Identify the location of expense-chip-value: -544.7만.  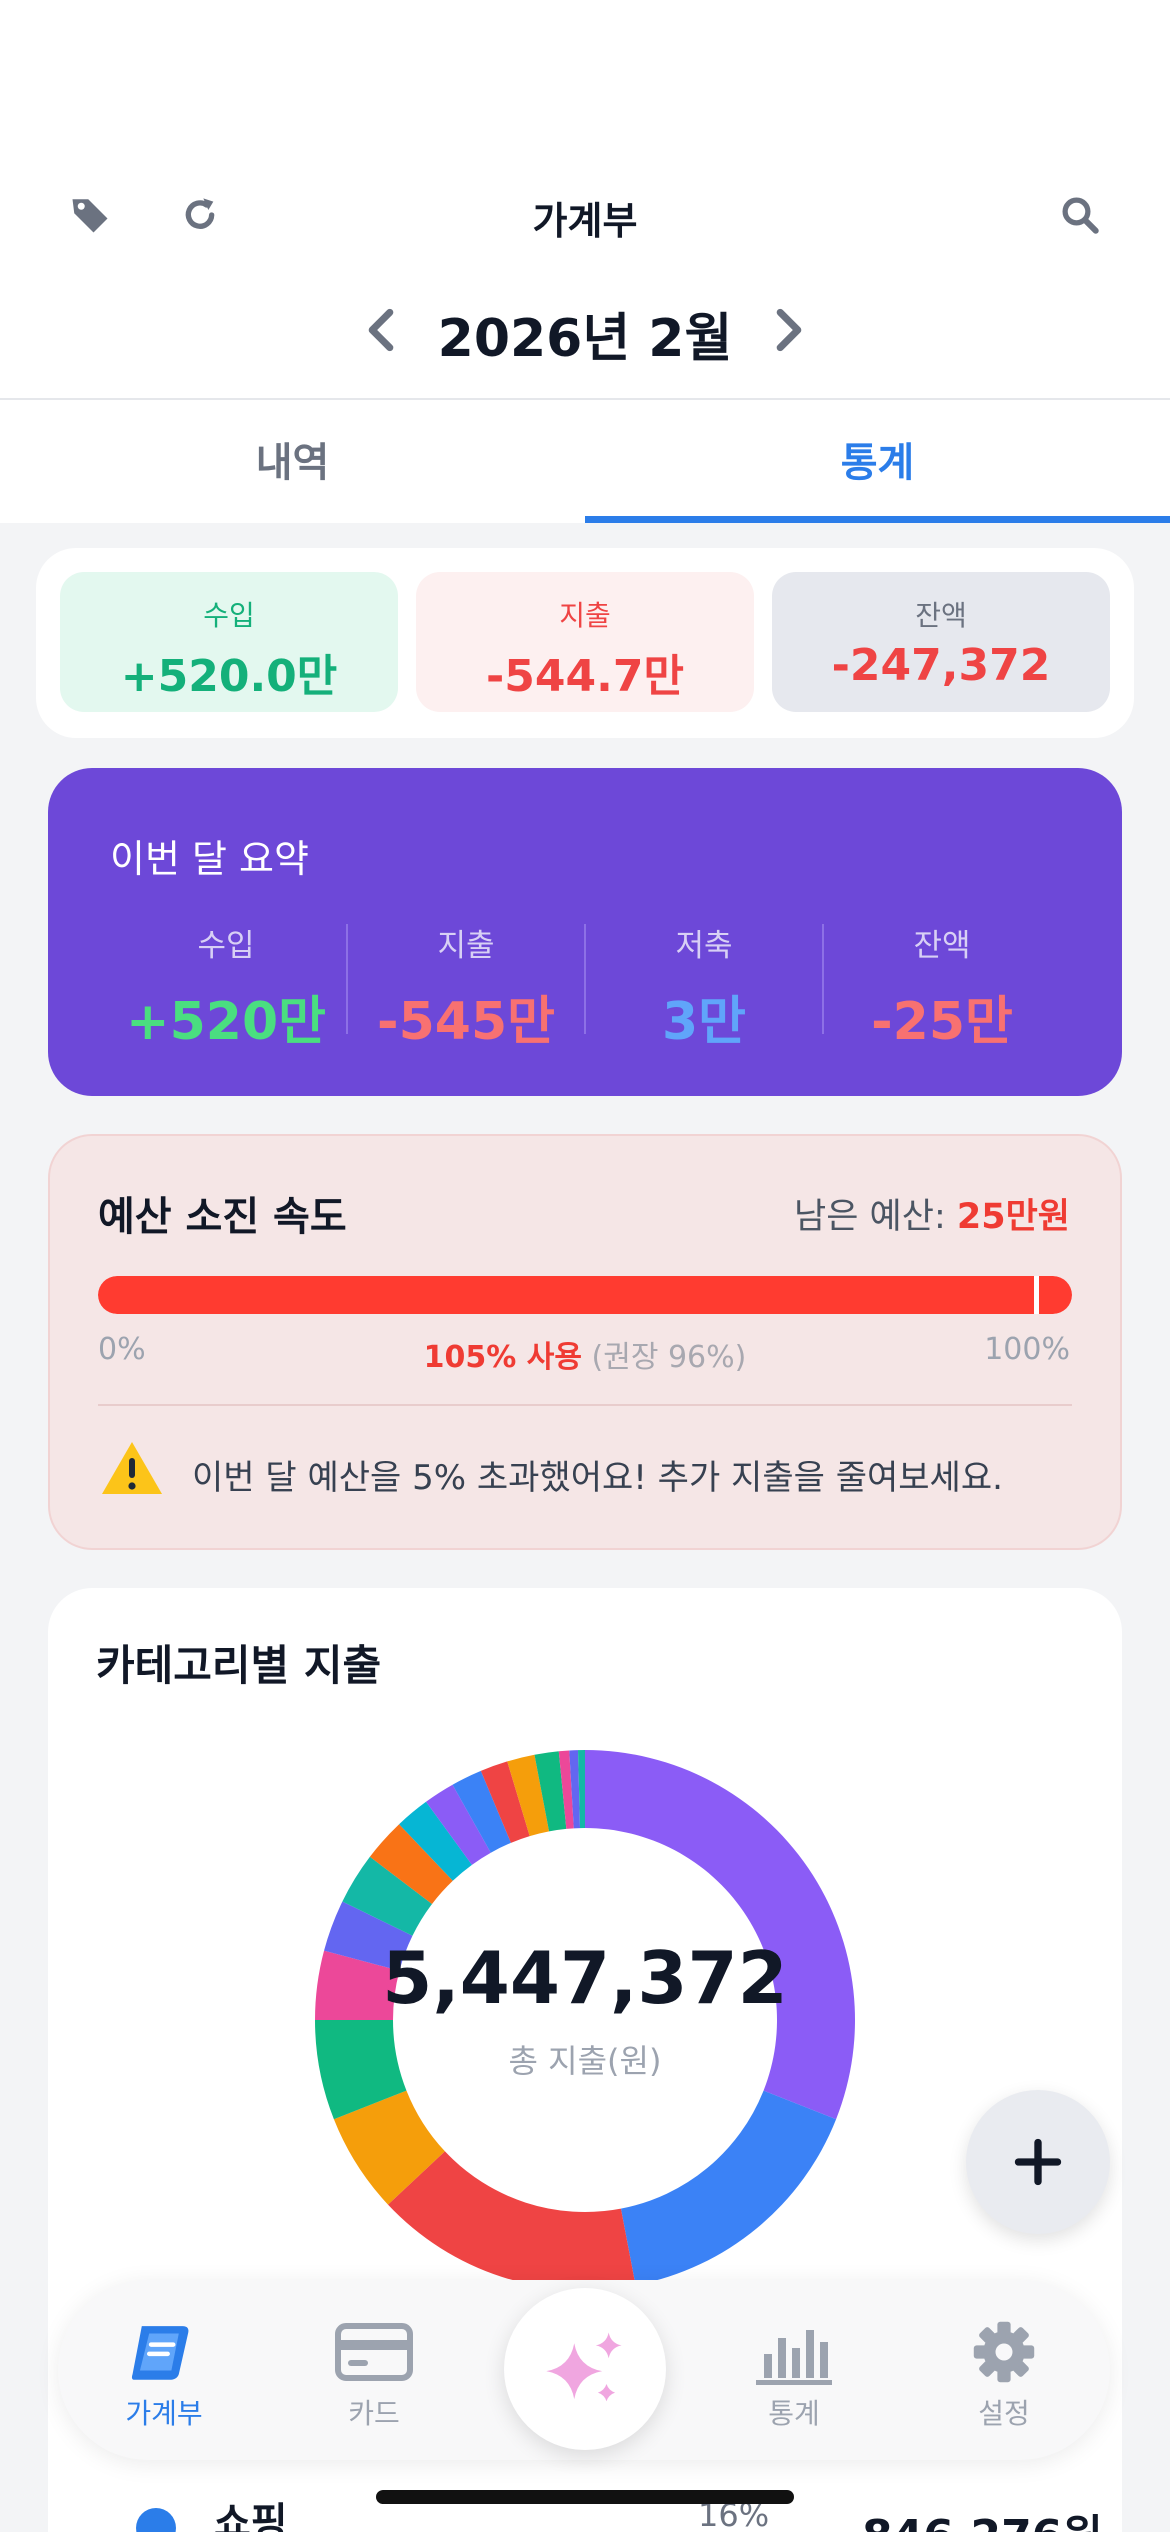
(585, 676).